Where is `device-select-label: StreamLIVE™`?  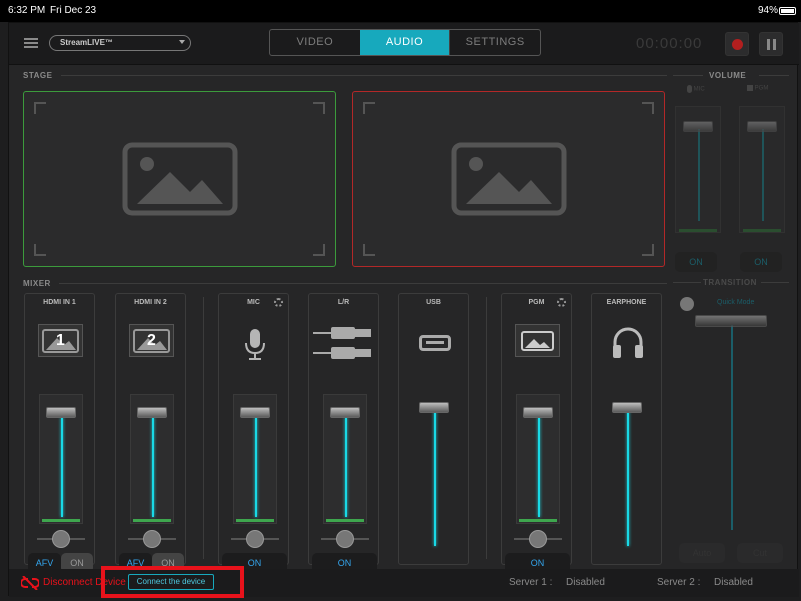
device-select-label: StreamLIVE™ is located at coordinates (86, 42).